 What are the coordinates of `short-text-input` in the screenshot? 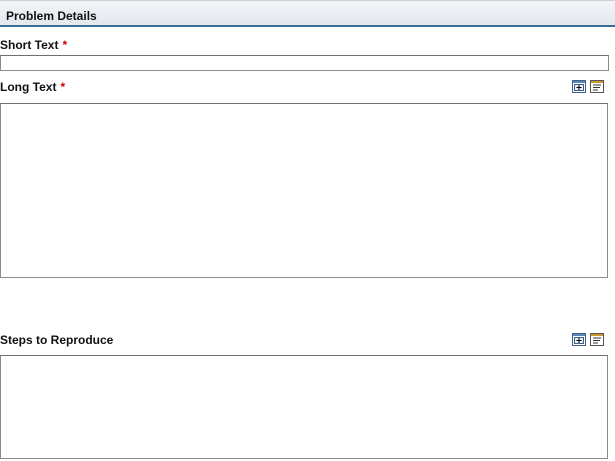 It's located at (304, 63).